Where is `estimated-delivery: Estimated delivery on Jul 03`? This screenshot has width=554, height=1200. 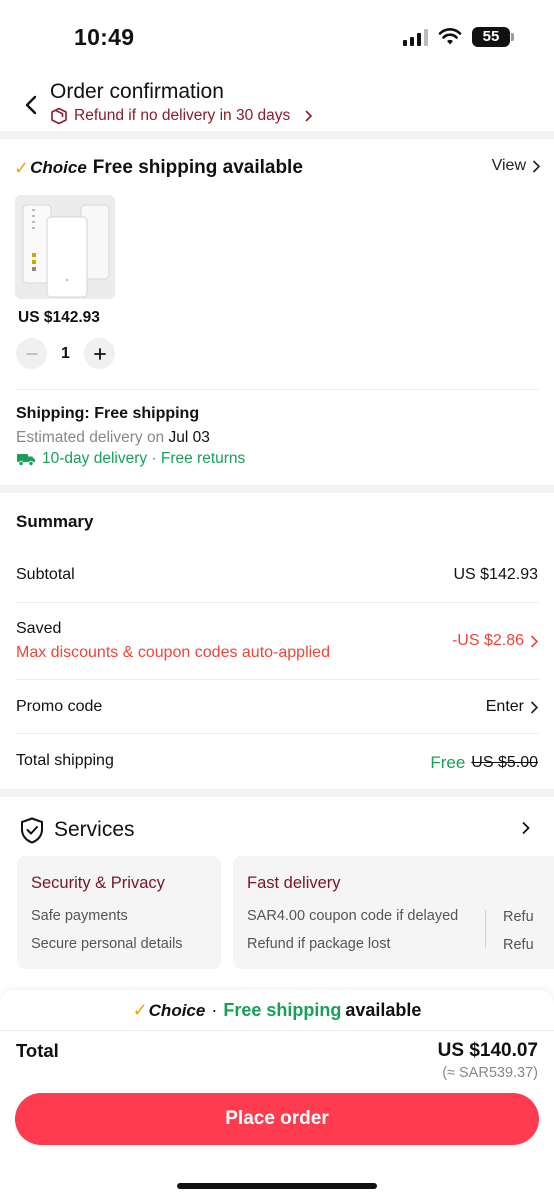 estimated-delivery: Estimated delivery on Jul 03 is located at coordinates (113, 438).